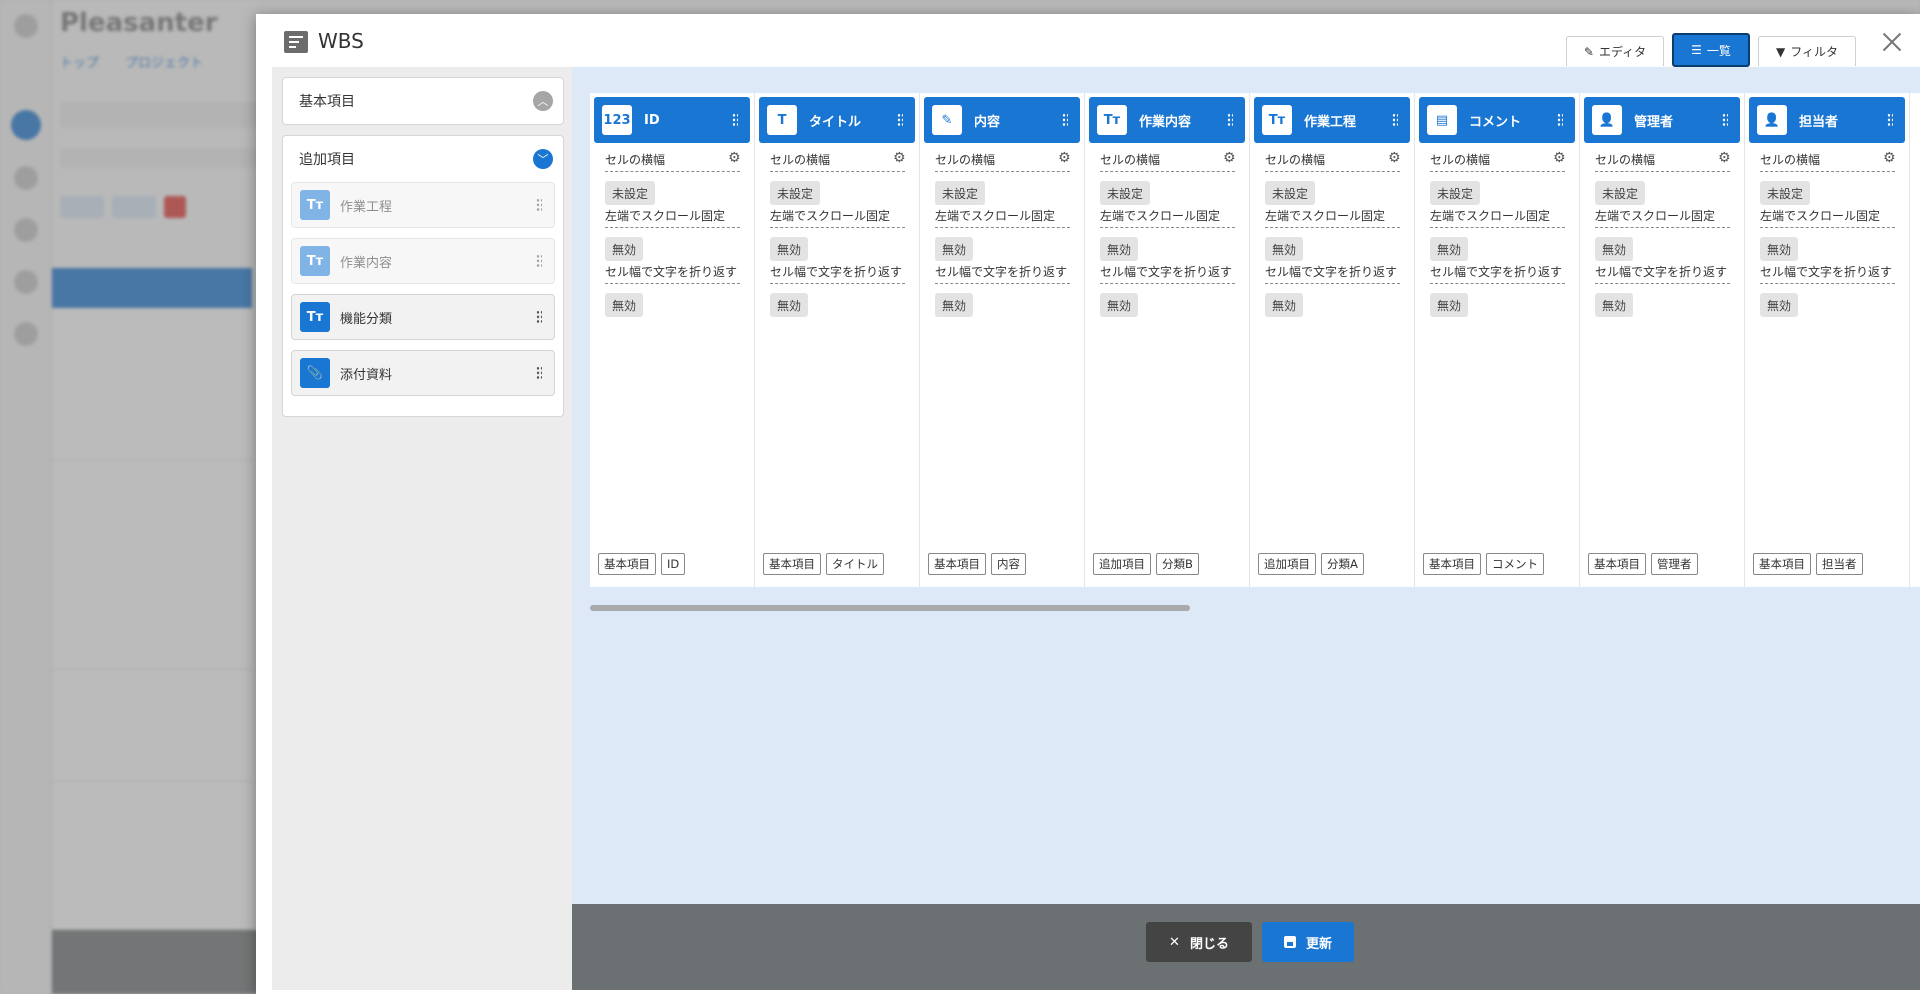  Describe the element at coordinates (1662, 120) in the screenshot. I see `column-header: 👤 管理者` at that location.